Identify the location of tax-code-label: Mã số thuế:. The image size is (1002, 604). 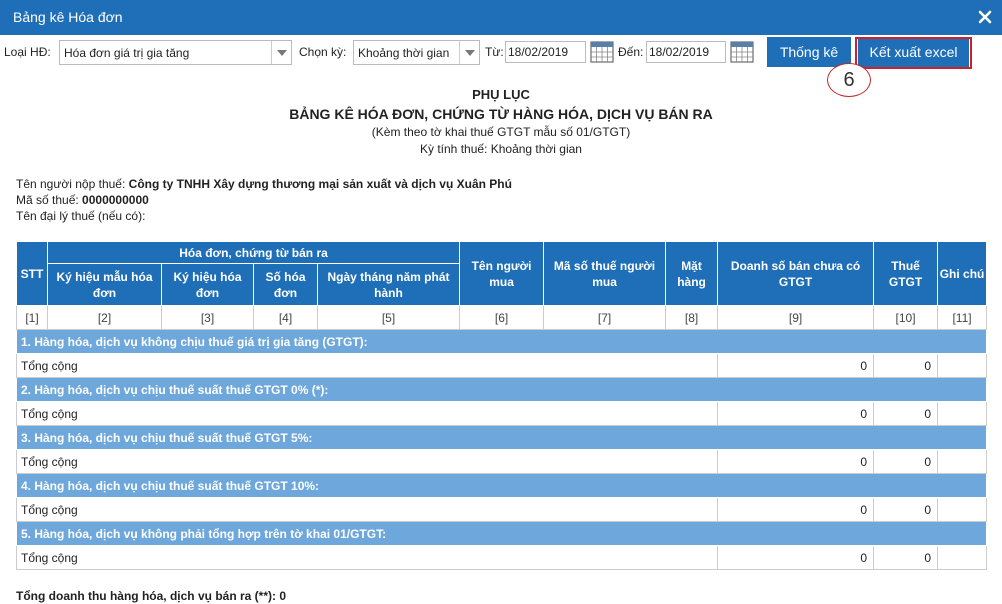
(47, 200).